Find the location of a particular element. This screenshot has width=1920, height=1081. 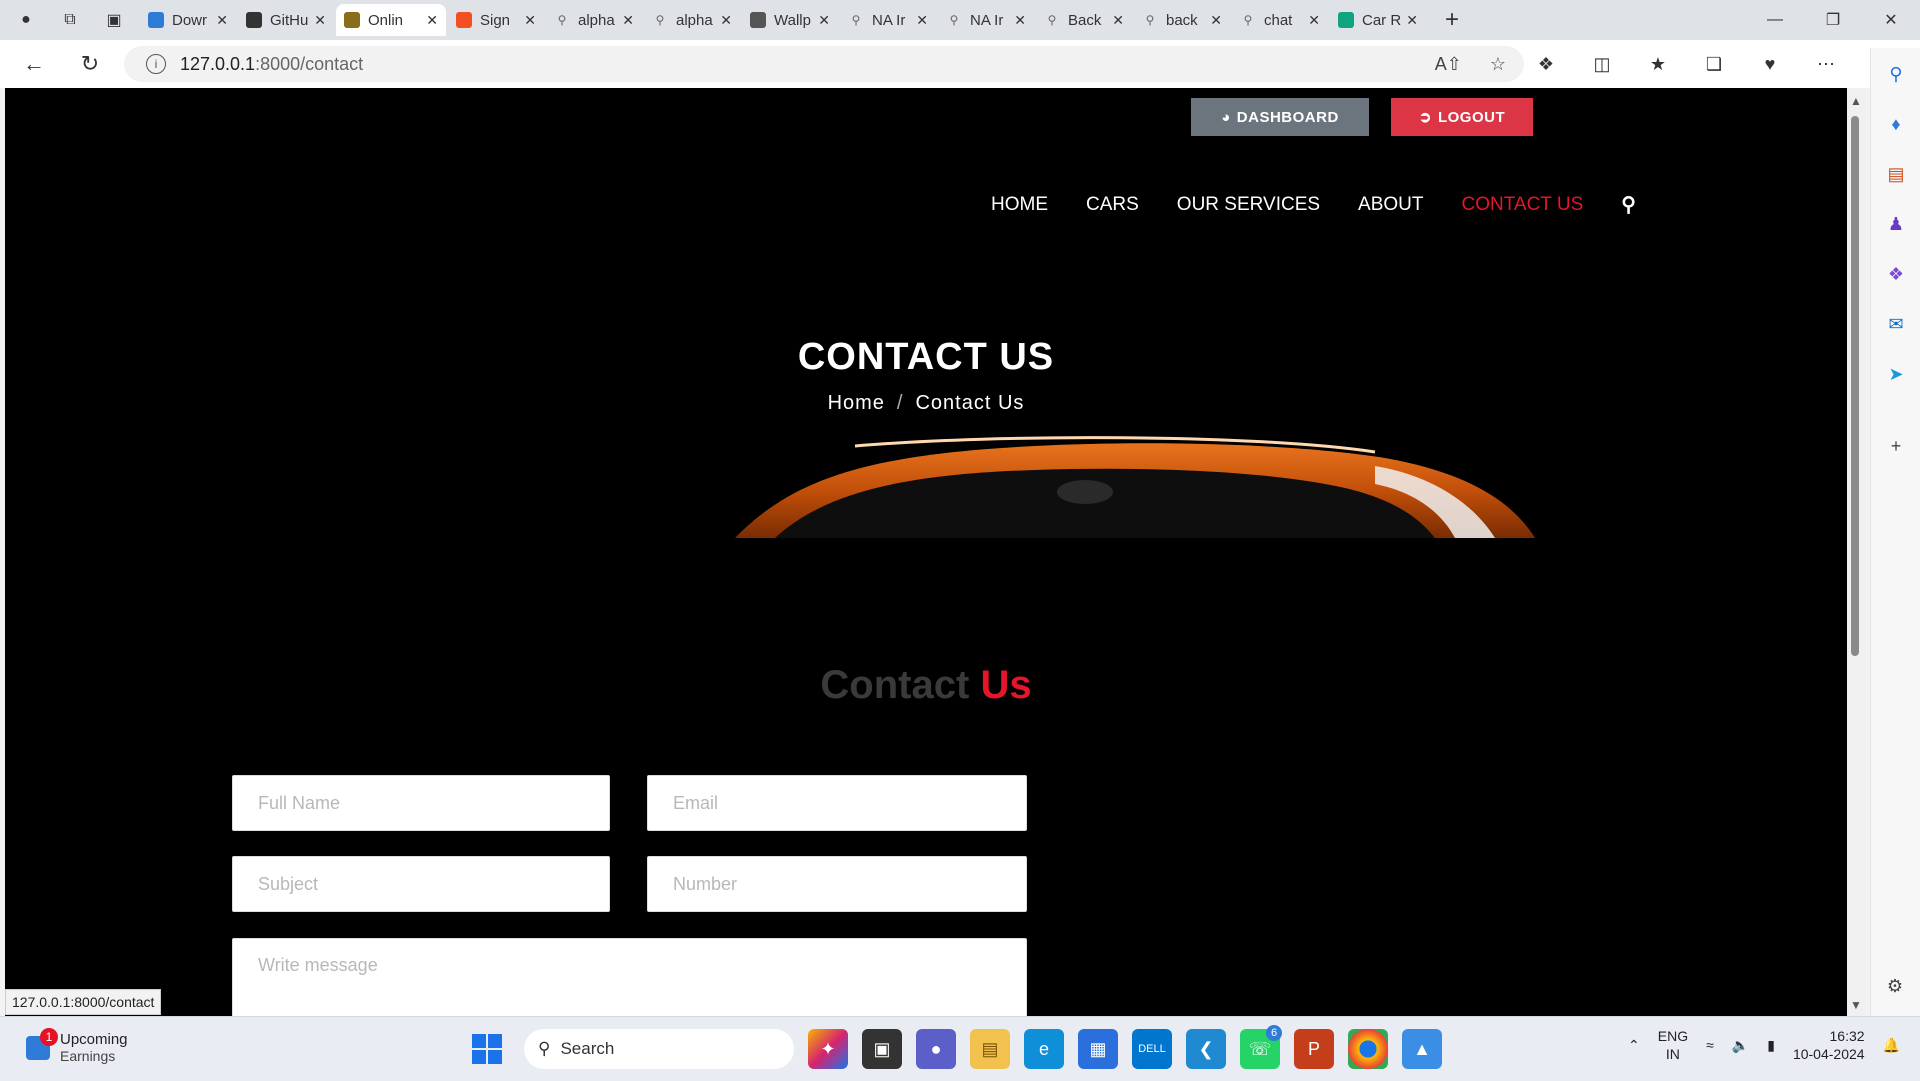

browser-tab: Car R ✕ is located at coordinates (1378, 20).